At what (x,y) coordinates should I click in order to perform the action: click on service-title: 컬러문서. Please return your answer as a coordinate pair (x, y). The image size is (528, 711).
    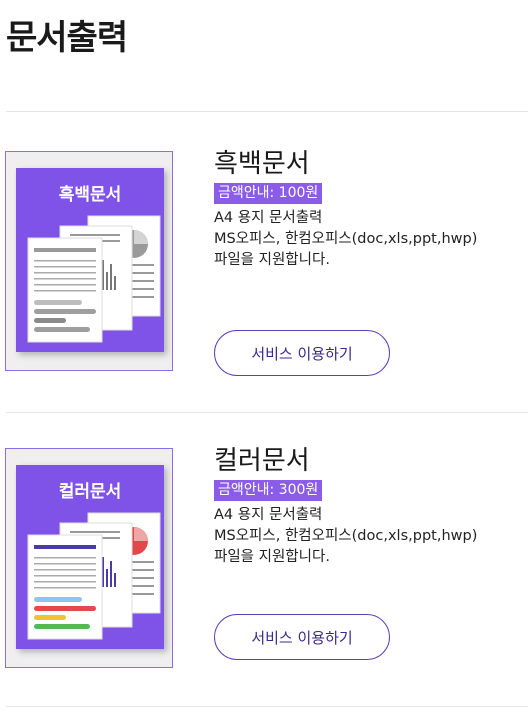
    Looking at the image, I should click on (262, 461).